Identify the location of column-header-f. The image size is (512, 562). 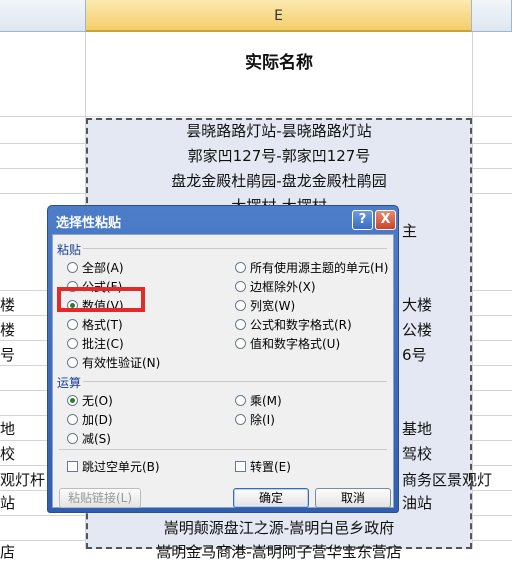
(492, 16).